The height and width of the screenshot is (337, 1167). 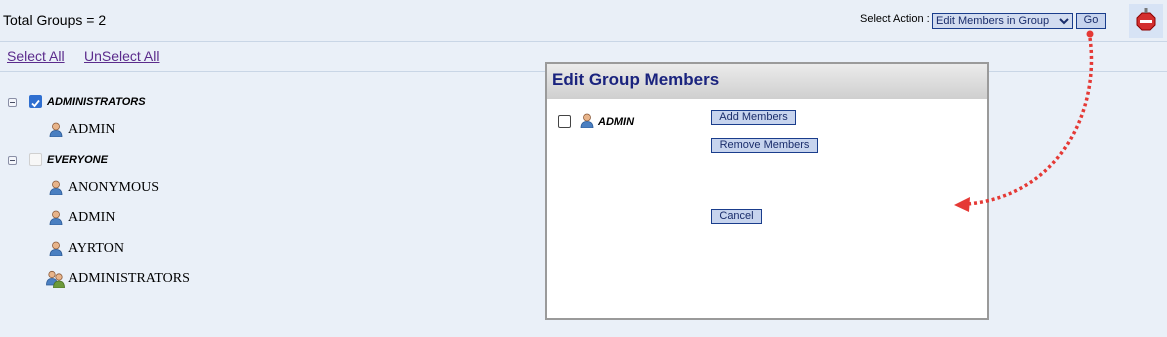 What do you see at coordinates (1091, 21) in the screenshot?
I see `go-button: Go` at bounding box center [1091, 21].